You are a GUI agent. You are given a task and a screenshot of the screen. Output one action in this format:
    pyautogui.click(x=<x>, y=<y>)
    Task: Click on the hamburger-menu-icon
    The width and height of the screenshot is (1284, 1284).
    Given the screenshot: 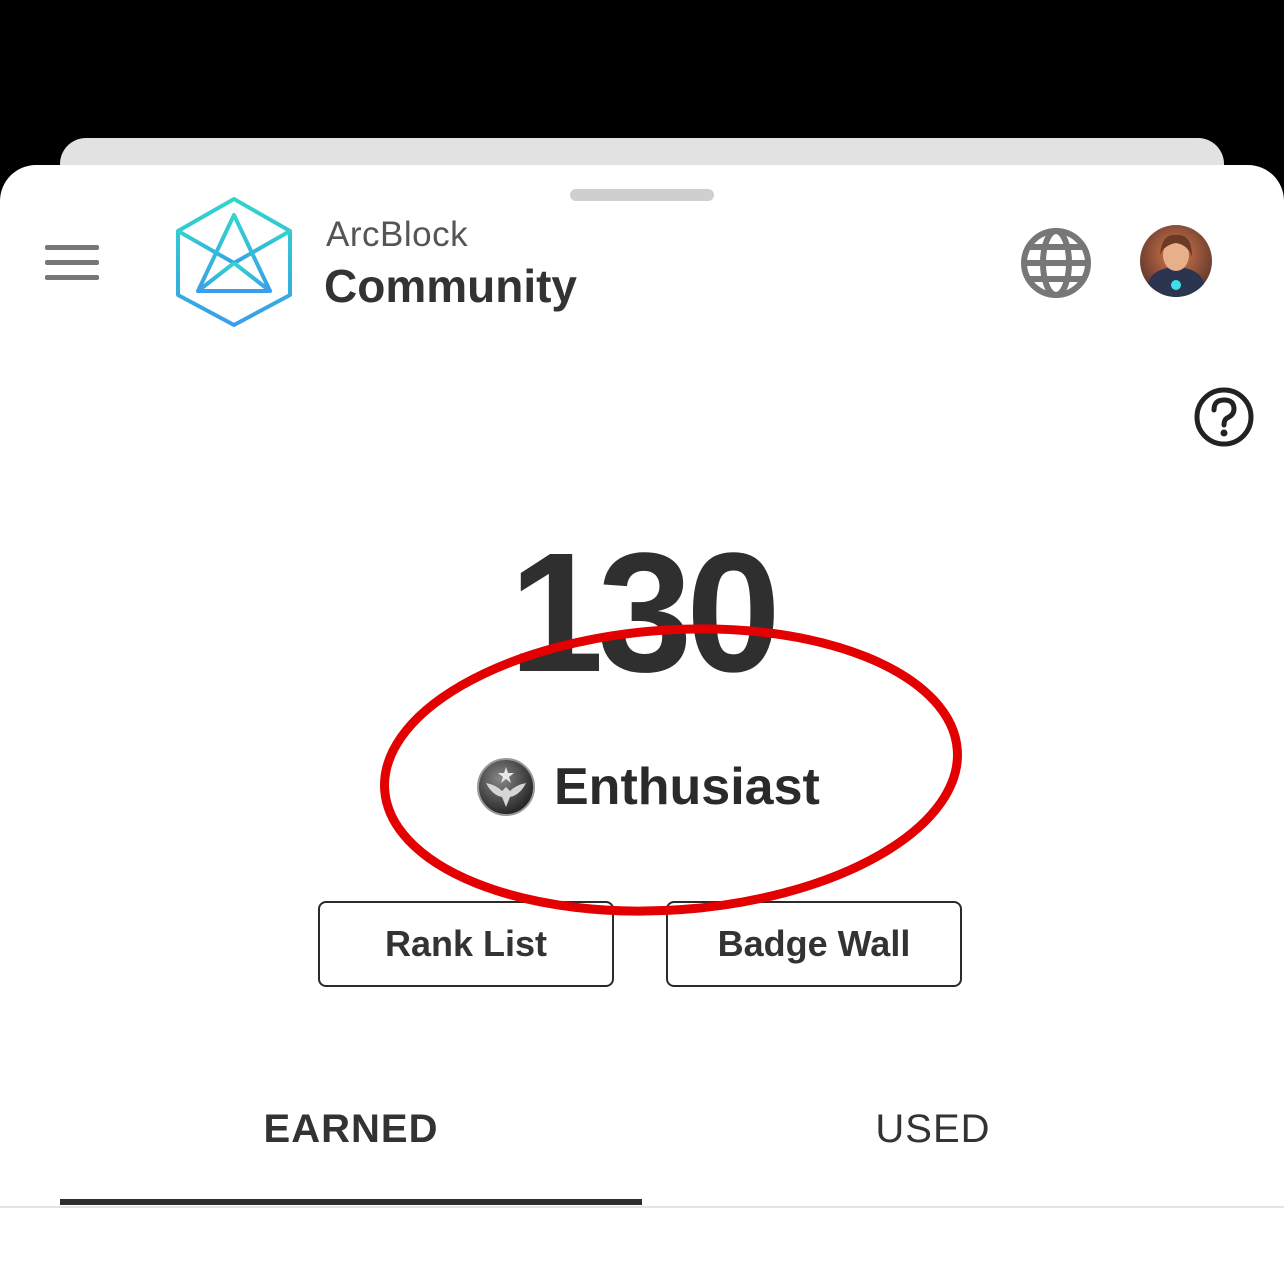 What is the action you would take?
    pyautogui.click(x=72, y=263)
    